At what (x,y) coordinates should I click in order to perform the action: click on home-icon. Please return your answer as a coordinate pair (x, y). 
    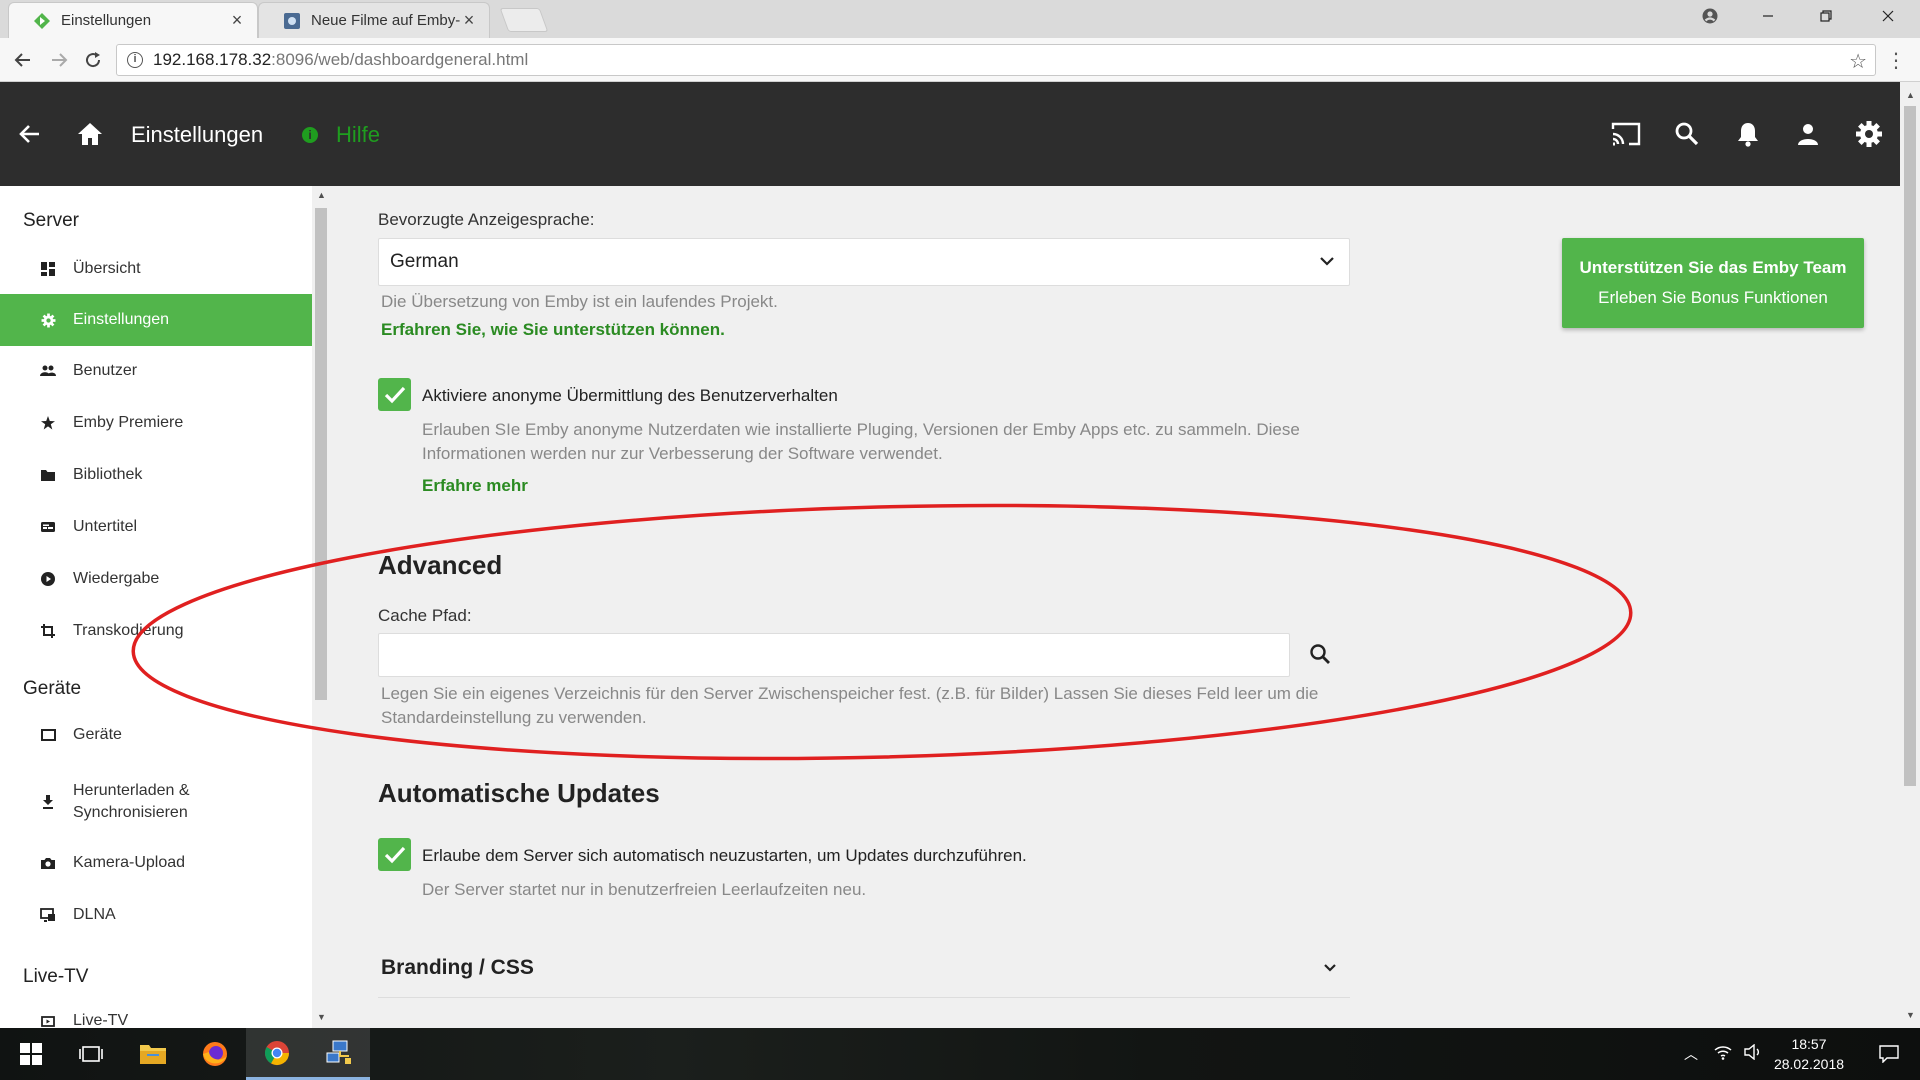
    Looking at the image, I should click on (90, 134).